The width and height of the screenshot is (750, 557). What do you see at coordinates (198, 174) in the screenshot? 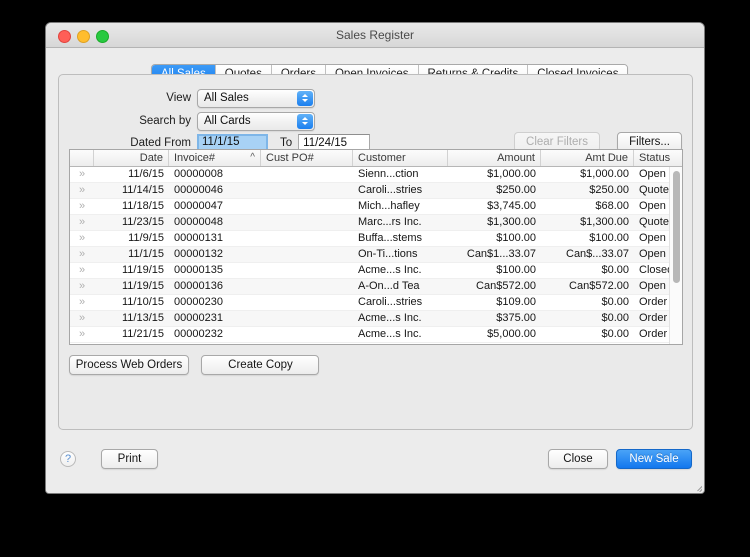
I see `cell-invoice: 00000008` at bounding box center [198, 174].